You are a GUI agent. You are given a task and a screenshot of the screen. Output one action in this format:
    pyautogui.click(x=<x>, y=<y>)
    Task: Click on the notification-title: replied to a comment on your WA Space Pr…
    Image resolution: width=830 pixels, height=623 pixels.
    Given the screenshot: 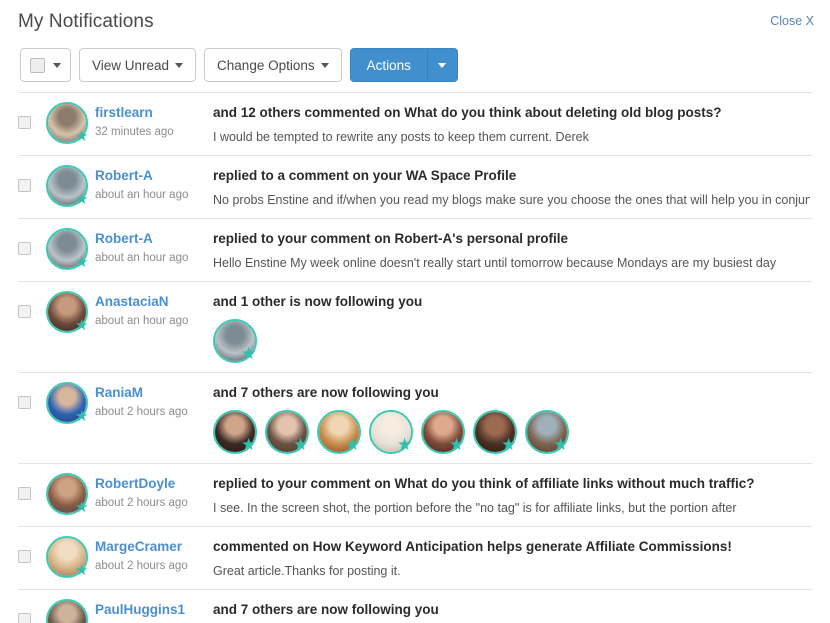 What is the action you would take?
    pyautogui.click(x=511, y=176)
    